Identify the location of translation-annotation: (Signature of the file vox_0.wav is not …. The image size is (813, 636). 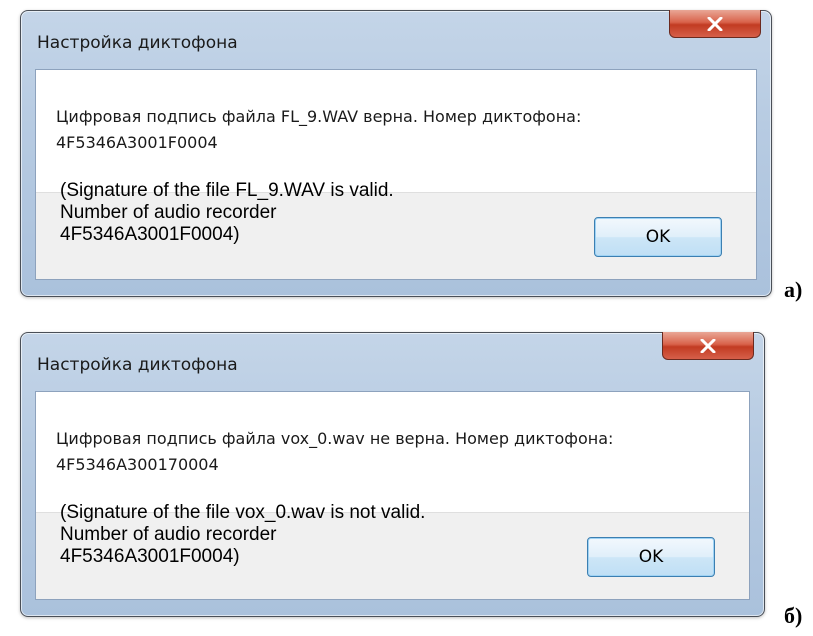
(243, 534).